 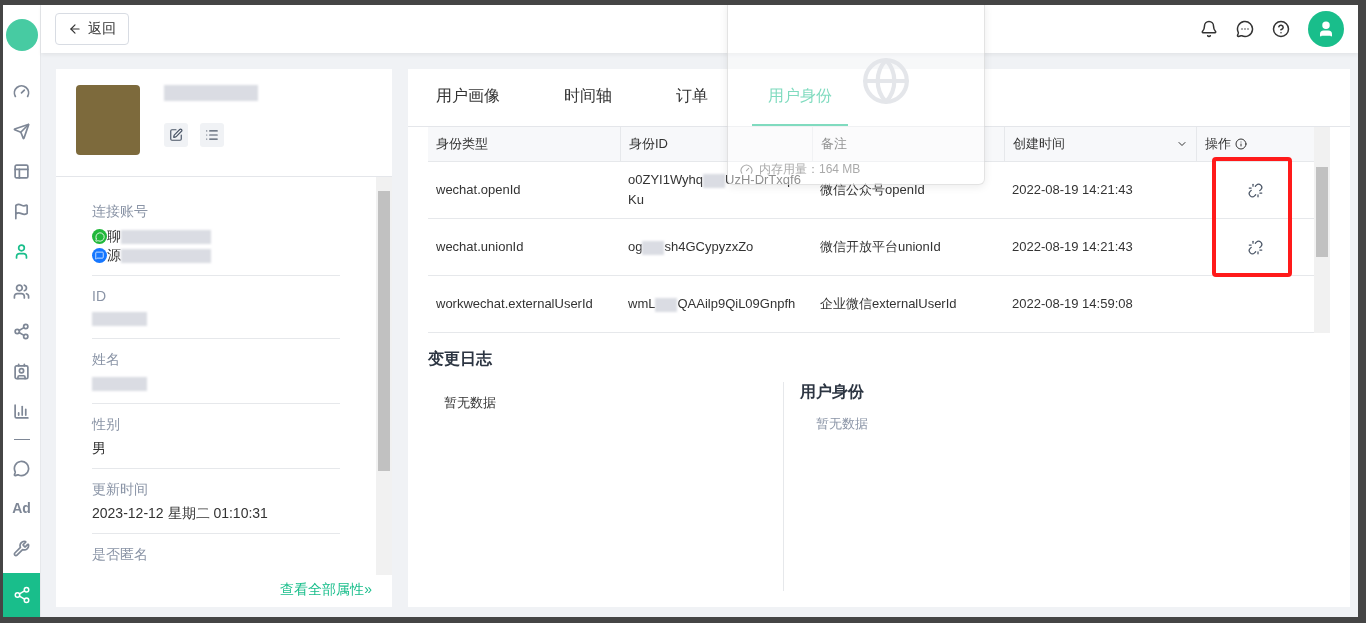 I want to click on photo-placeholder, so click(x=108, y=120).